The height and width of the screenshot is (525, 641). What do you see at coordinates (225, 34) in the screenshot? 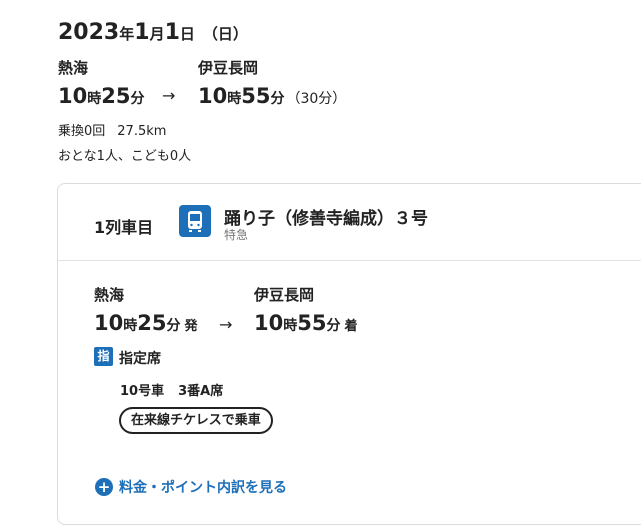
I see `date-weekday: （日）` at bounding box center [225, 34].